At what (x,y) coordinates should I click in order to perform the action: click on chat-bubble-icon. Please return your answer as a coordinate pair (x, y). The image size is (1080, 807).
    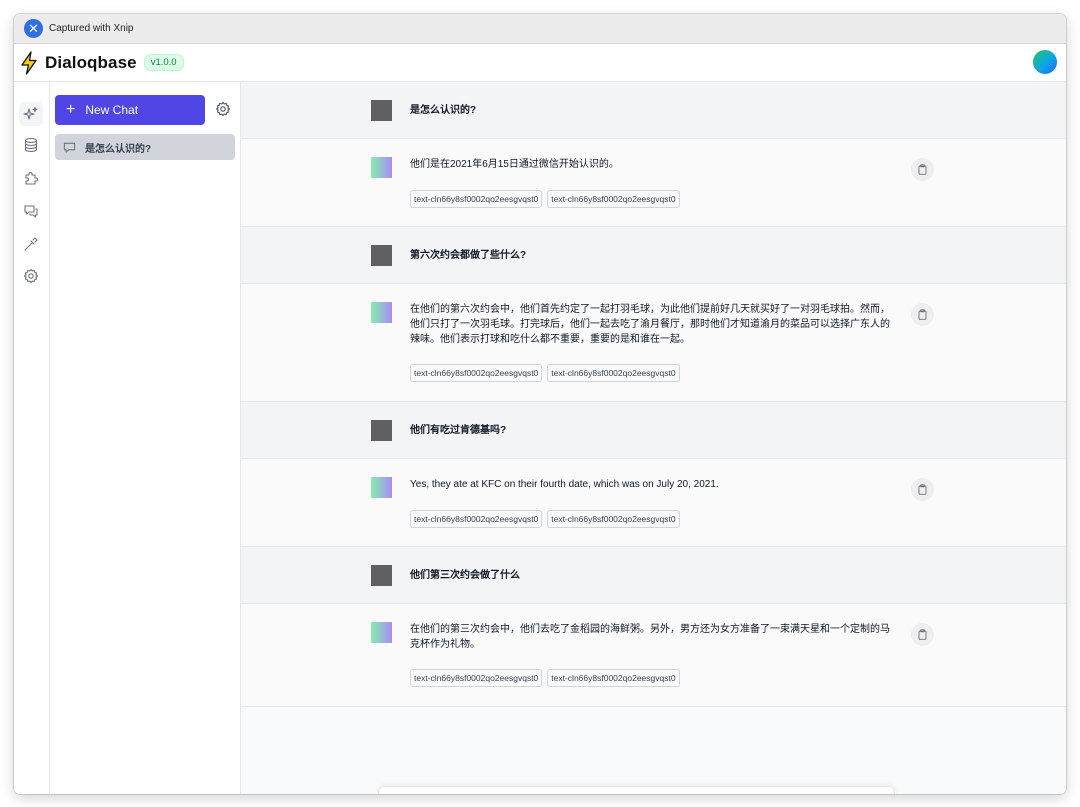
    Looking at the image, I should click on (69, 147).